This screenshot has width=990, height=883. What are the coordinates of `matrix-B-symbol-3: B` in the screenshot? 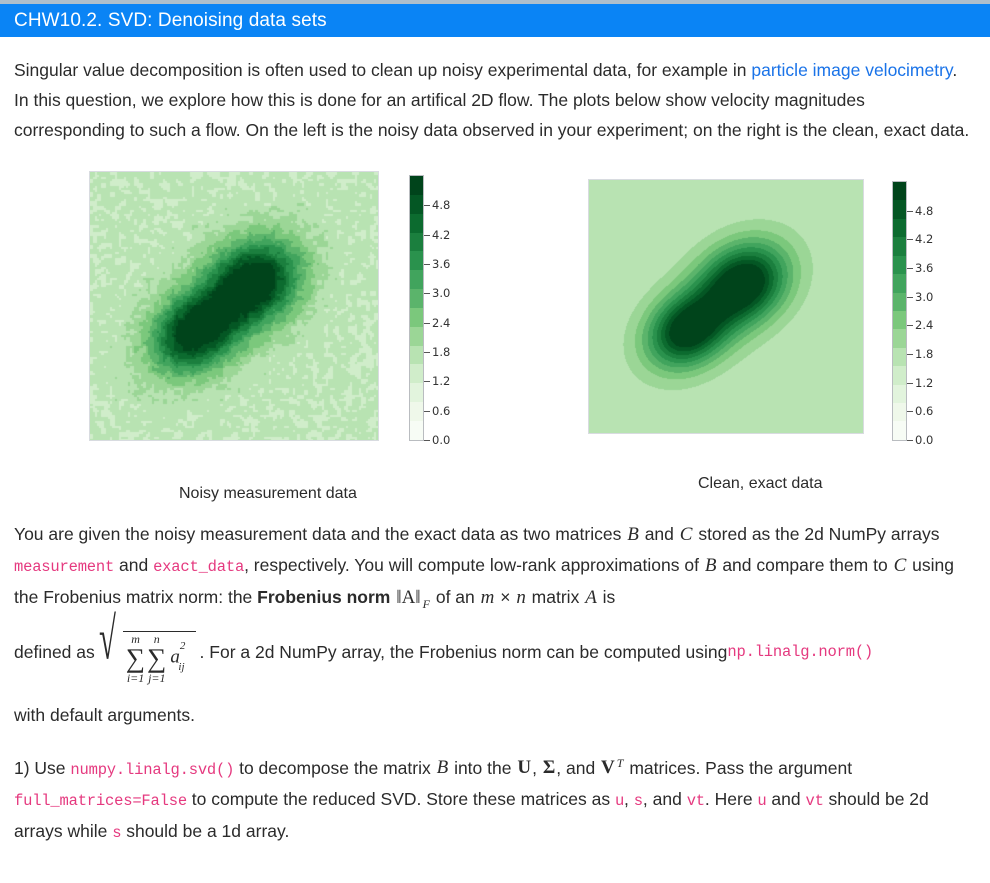 It's located at (442, 768).